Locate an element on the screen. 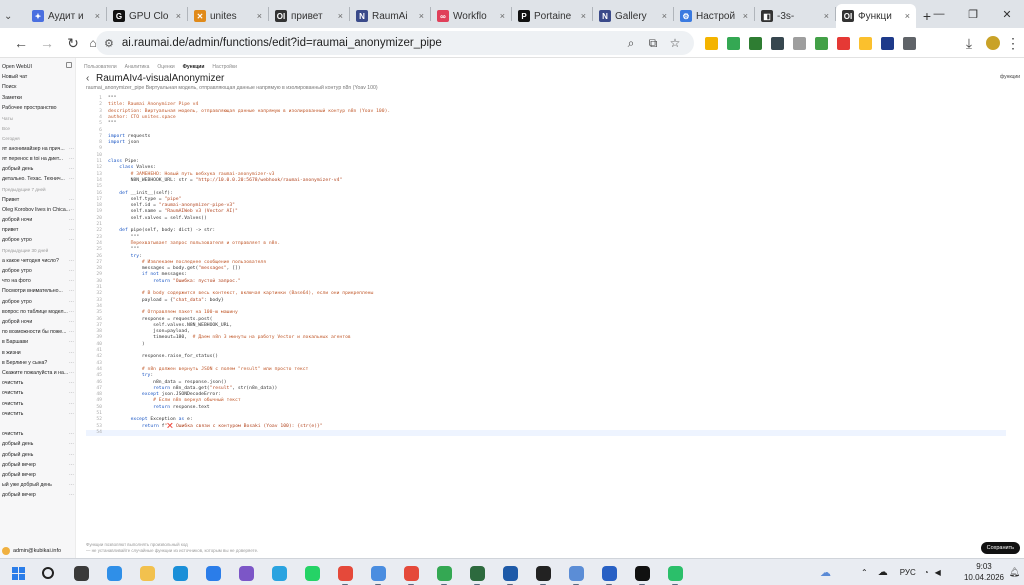  file-explorer-icon is located at coordinates (147, 573).